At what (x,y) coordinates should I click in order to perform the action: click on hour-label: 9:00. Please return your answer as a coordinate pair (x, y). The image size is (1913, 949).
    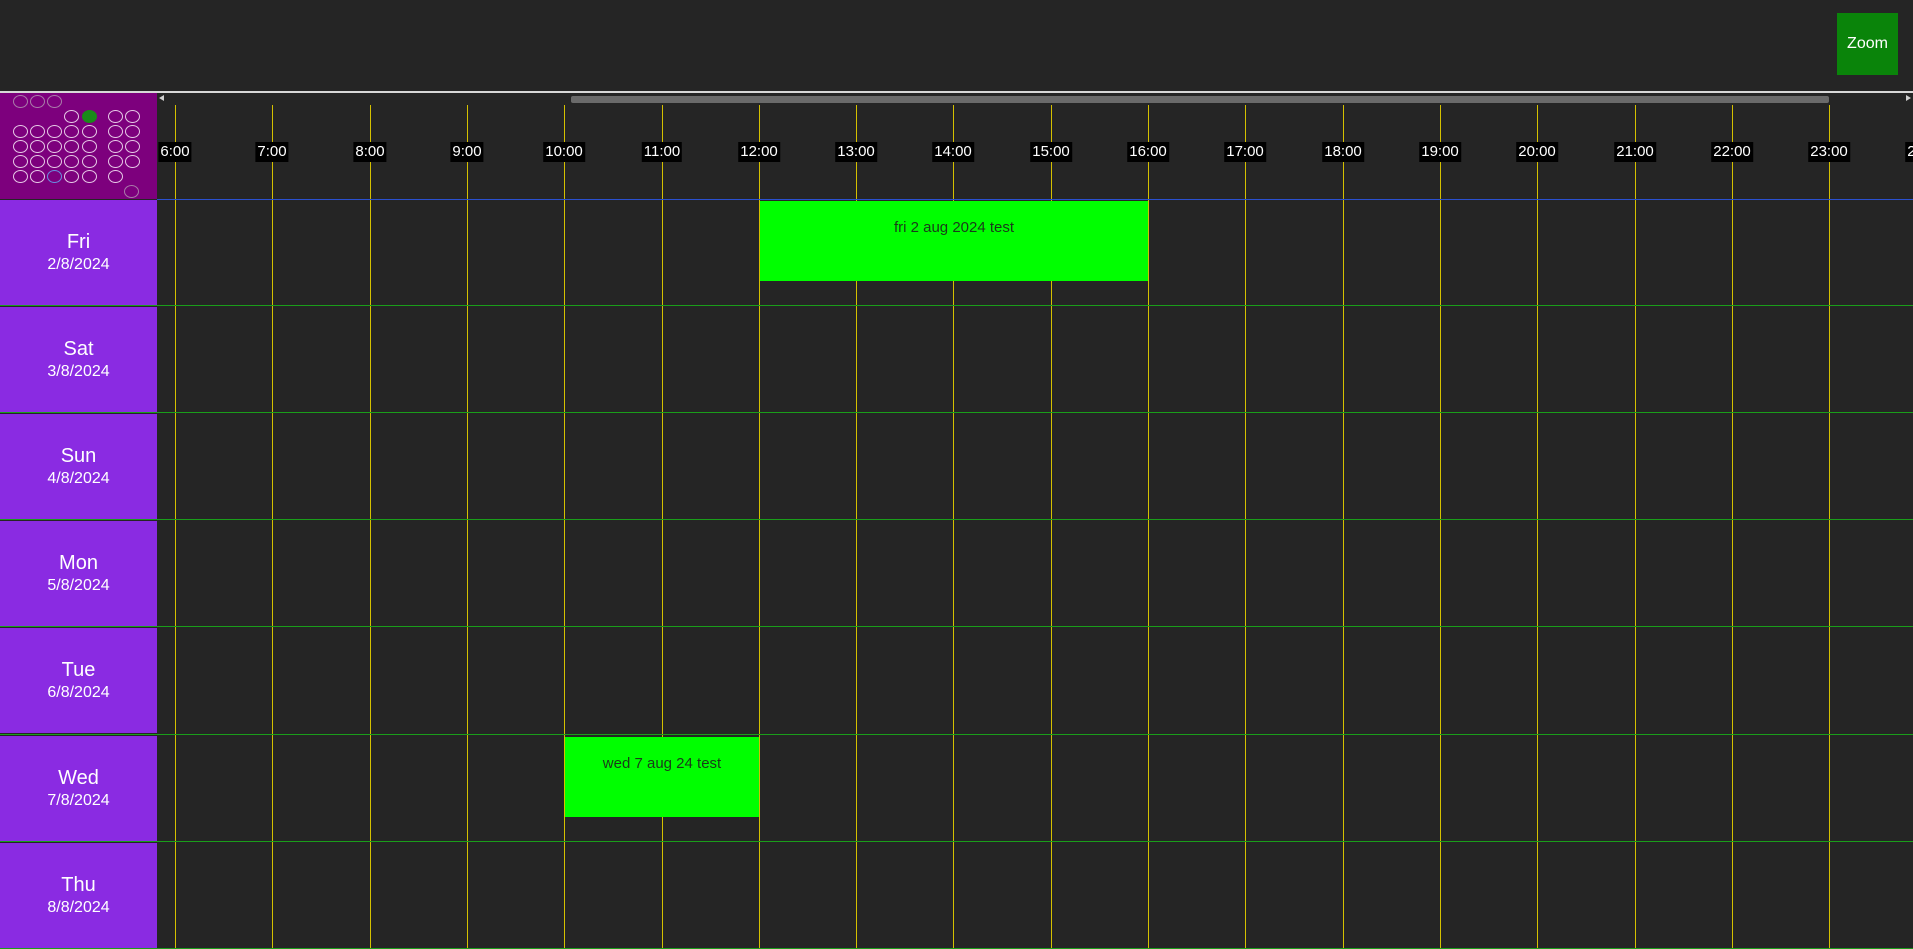
    Looking at the image, I should click on (467, 152).